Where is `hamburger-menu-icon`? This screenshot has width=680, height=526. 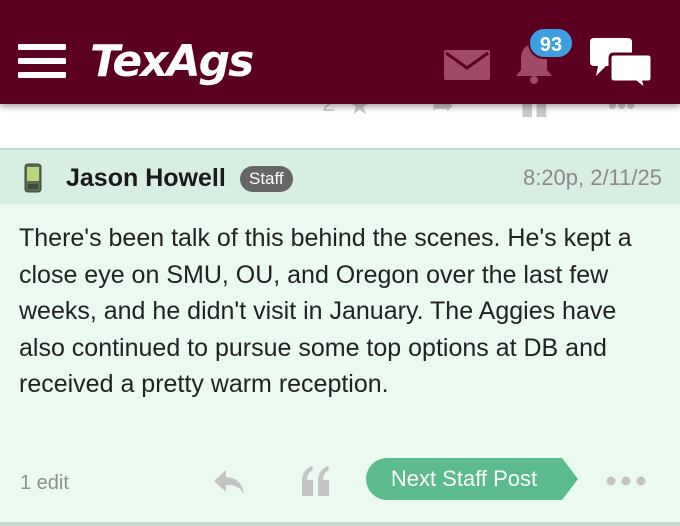 hamburger-menu-icon is located at coordinates (43, 61).